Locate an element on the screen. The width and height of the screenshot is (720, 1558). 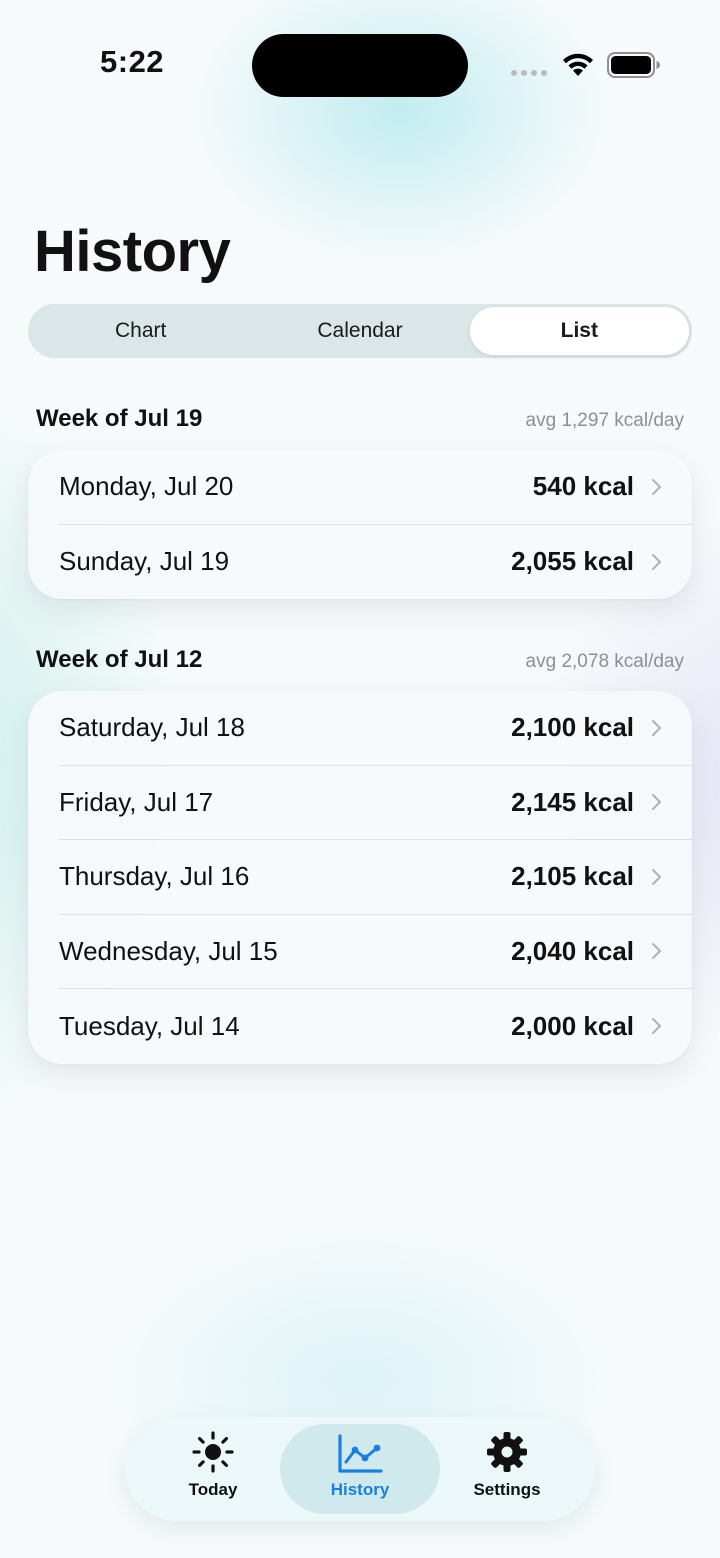
tab-today: Today is located at coordinates (213, 1469).